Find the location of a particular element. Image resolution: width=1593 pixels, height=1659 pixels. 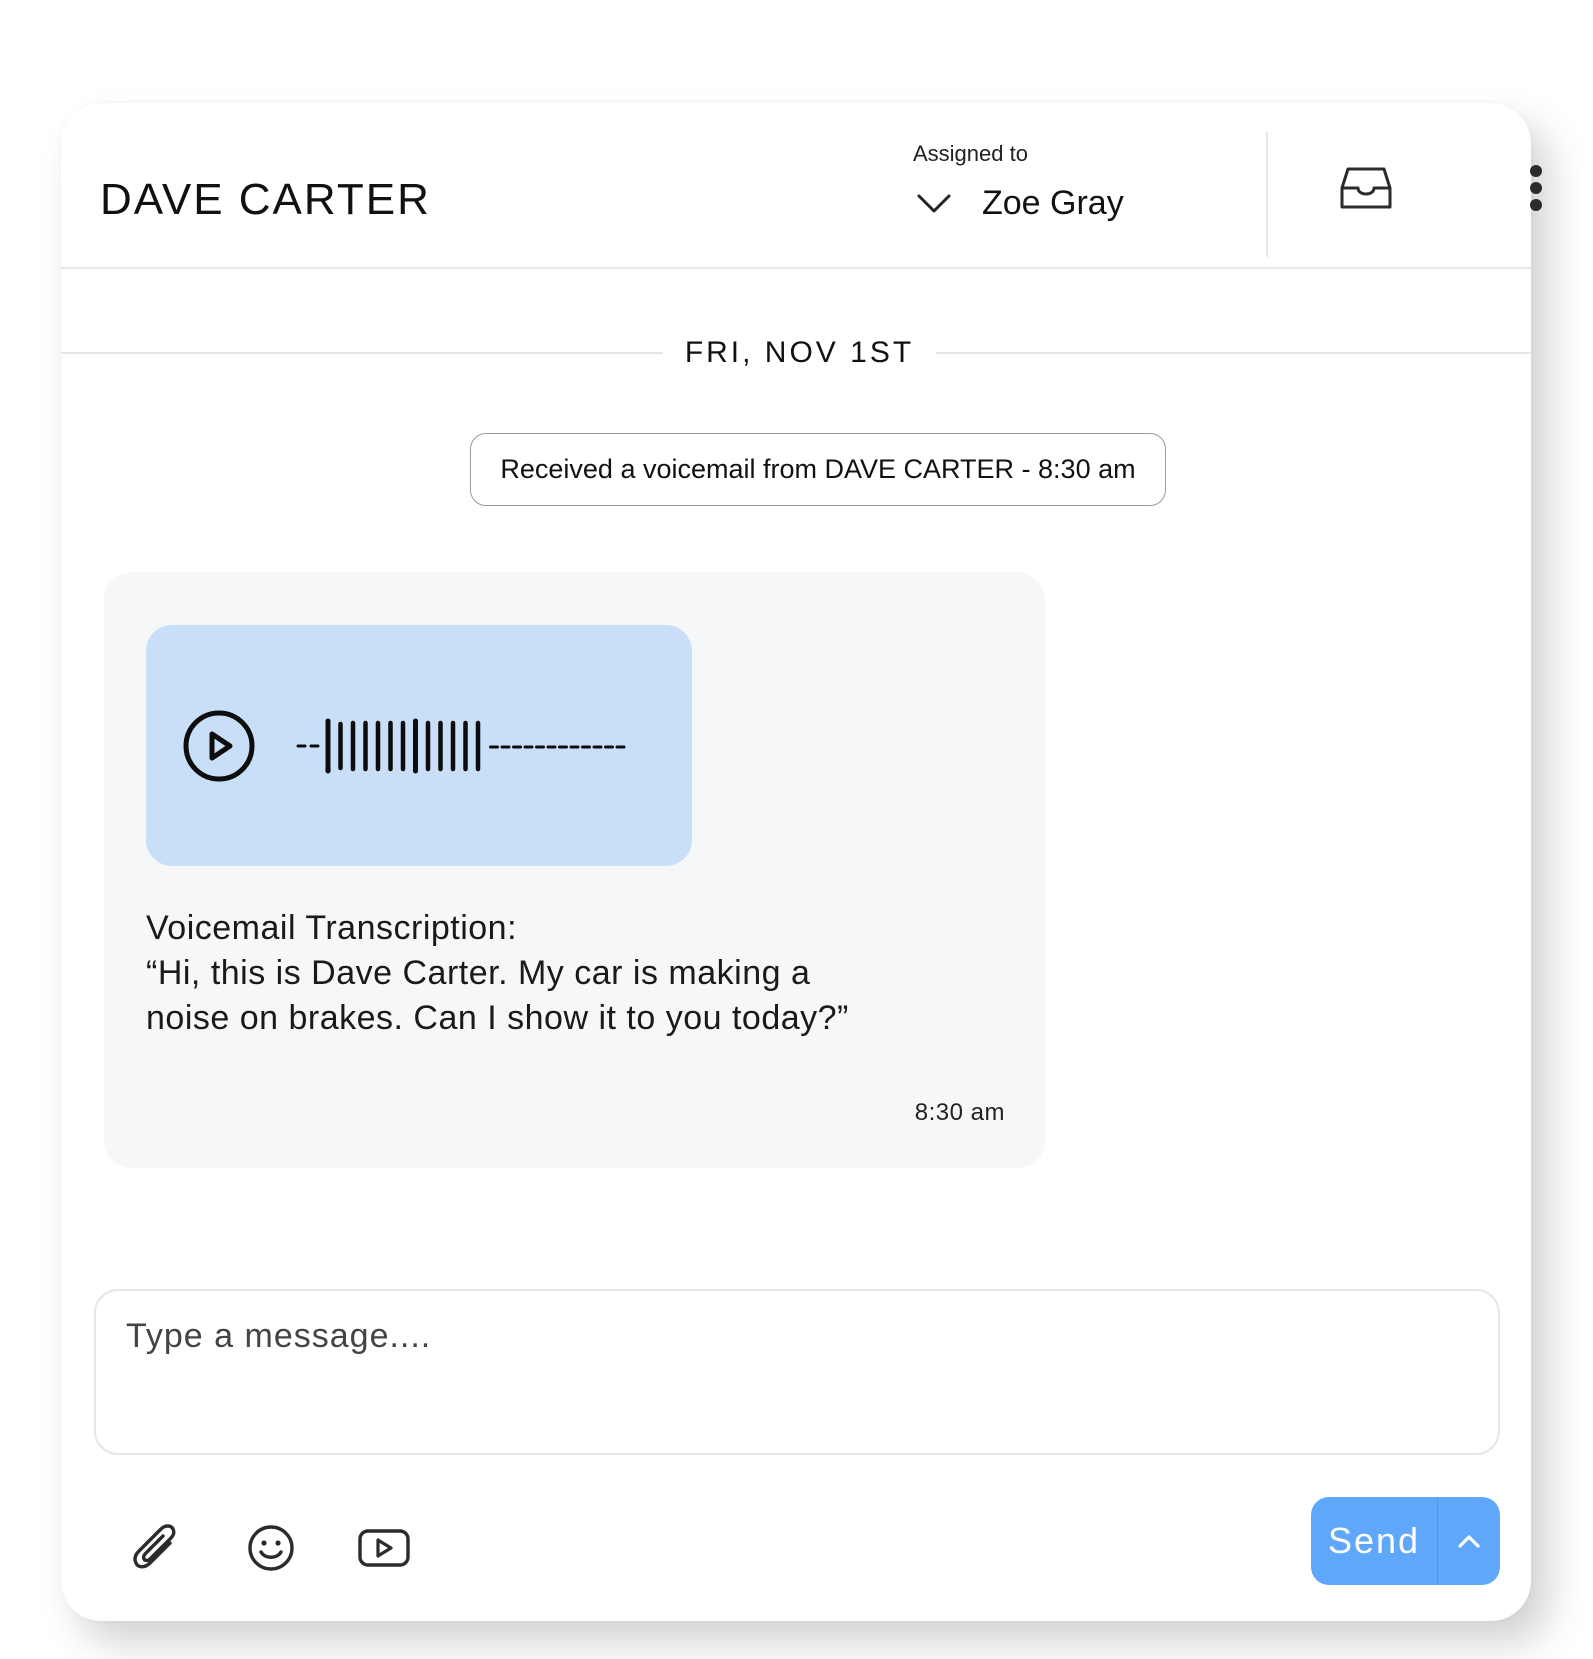

contact-name: DAVE CARTER is located at coordinates (265, 199).